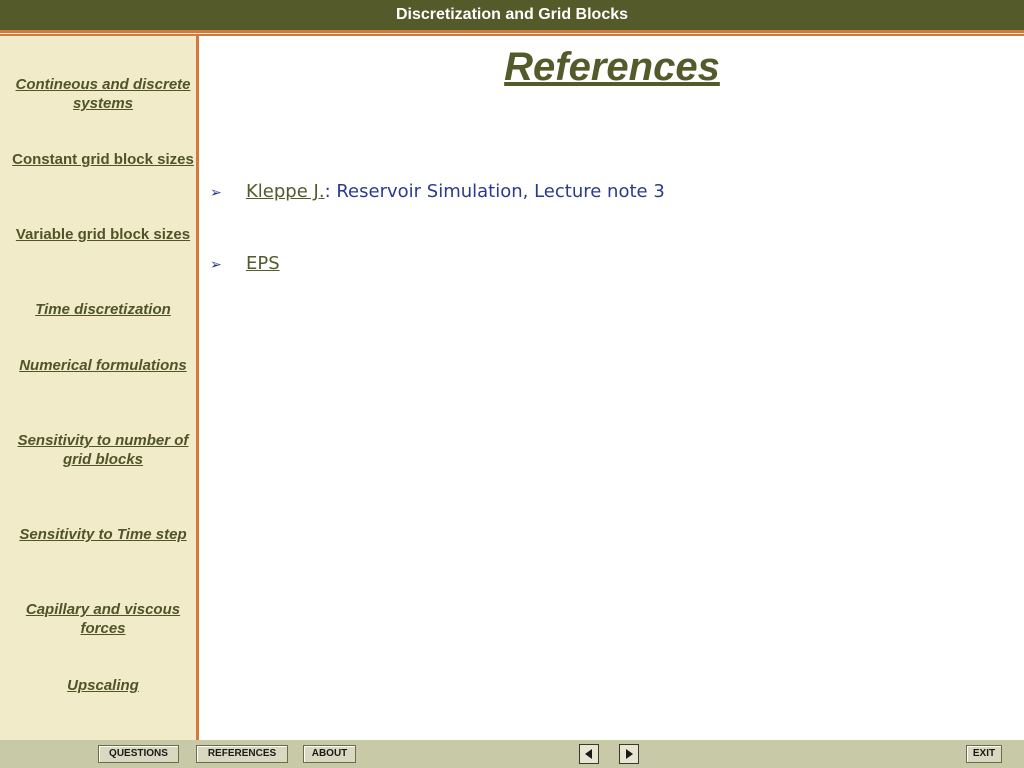 This screenshot has width=1024, height=768. What do you see at coordinates (103, 450) in the screenshot?
I see `sidebar-item-sensitivity-to-number-of-grid-blocks: Sensitivity to number of grid blocks` at bounding box center [103, 450].